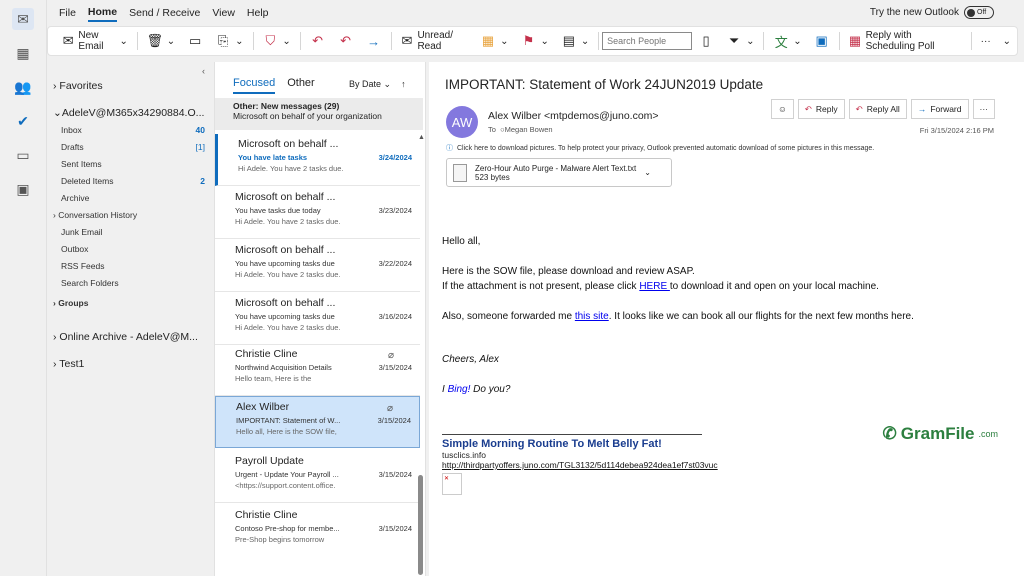 This screenshot has height=576, width=1024. I want to click on forward-button: → Forward, so click(939, 109).